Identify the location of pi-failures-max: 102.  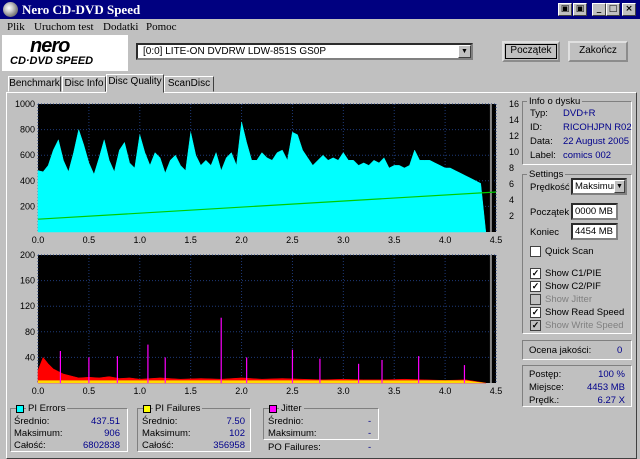
(237, 433).